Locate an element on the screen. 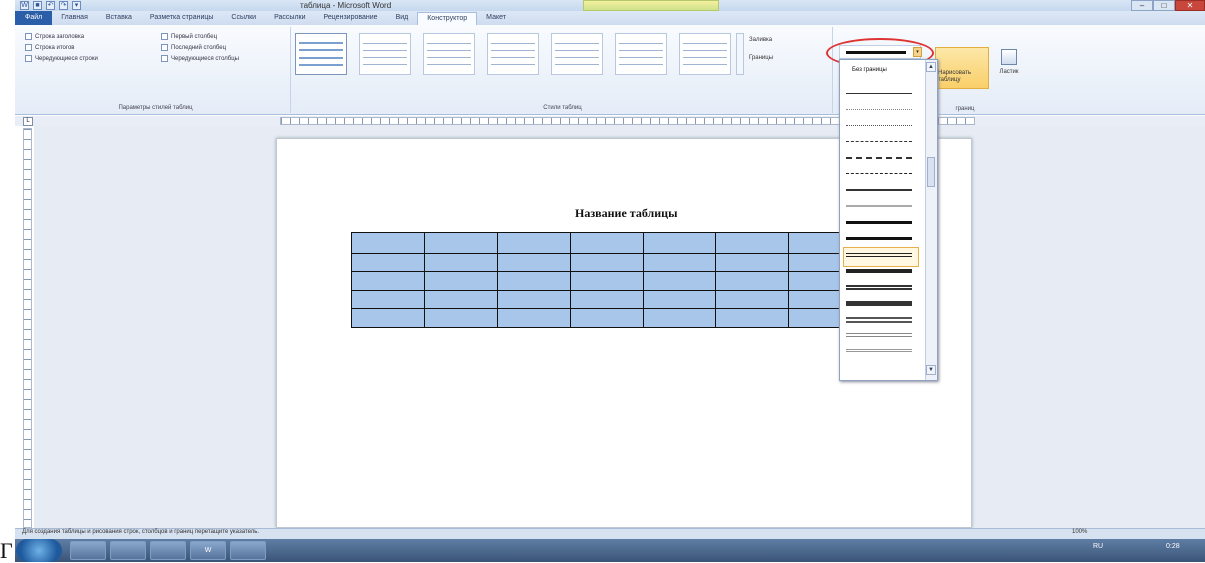 The height and width of the screenshot is (563, 1205). maximize-button: □ is located at coordinates (1164, 5).